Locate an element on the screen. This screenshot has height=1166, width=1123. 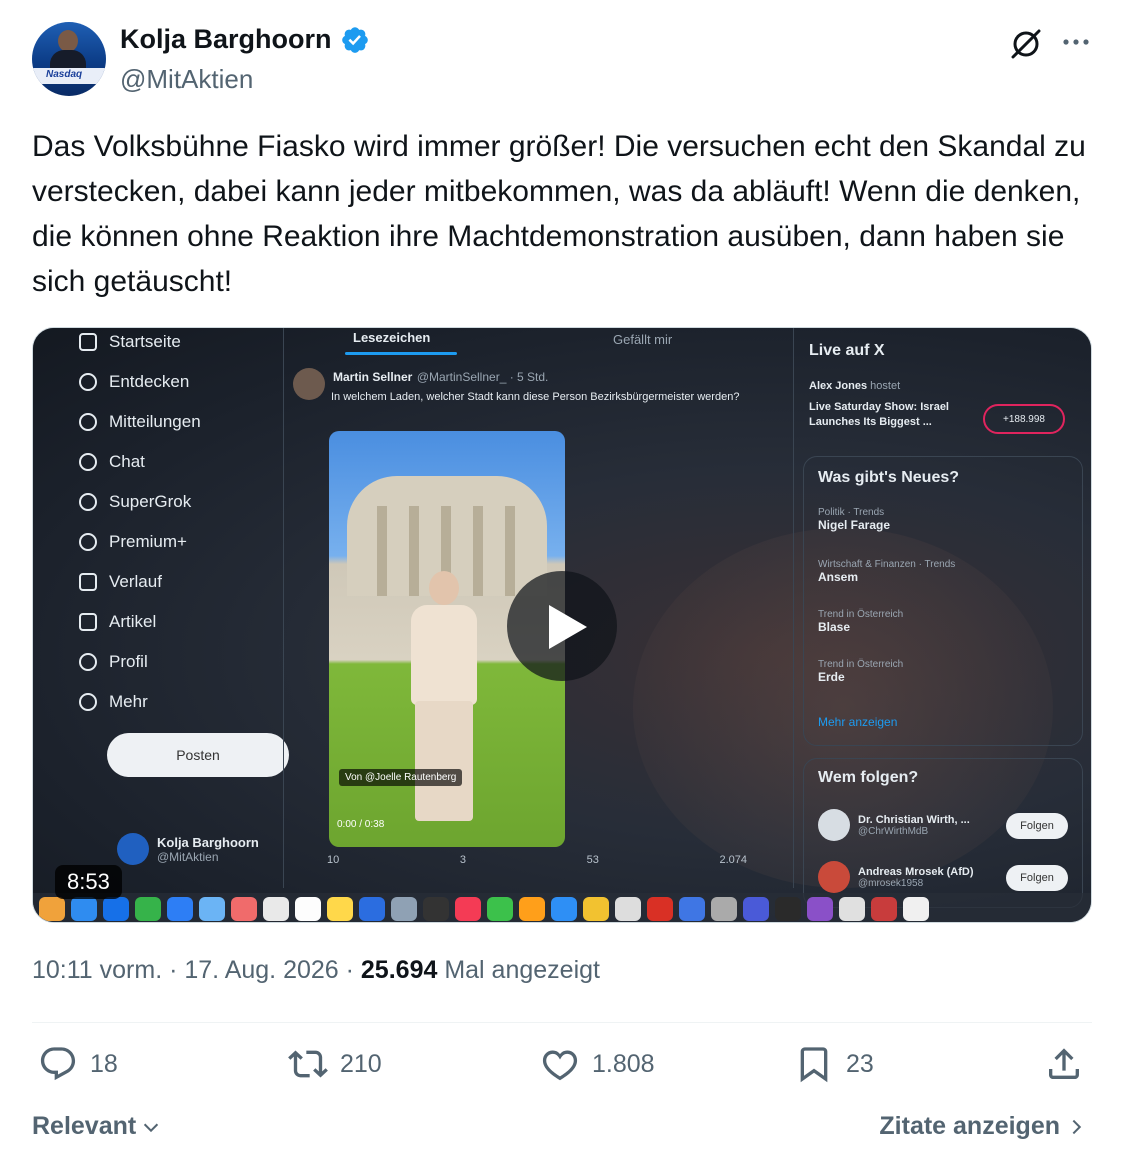
repost-count: 210 is located at coordinates (361, 1063).